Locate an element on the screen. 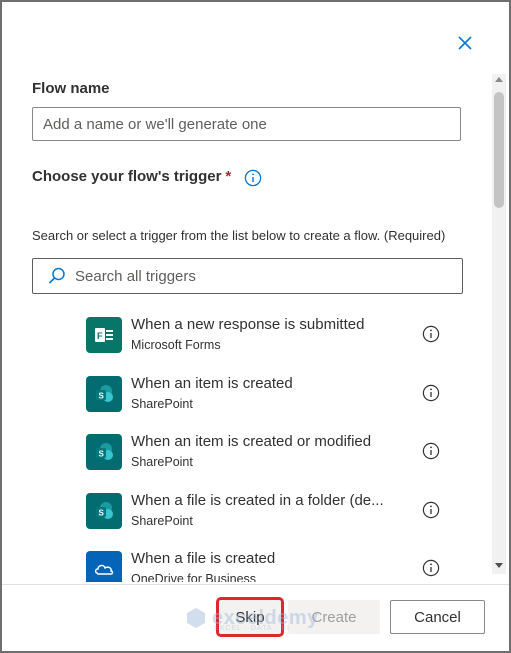  search-icon is located at coordinates (56, 275).